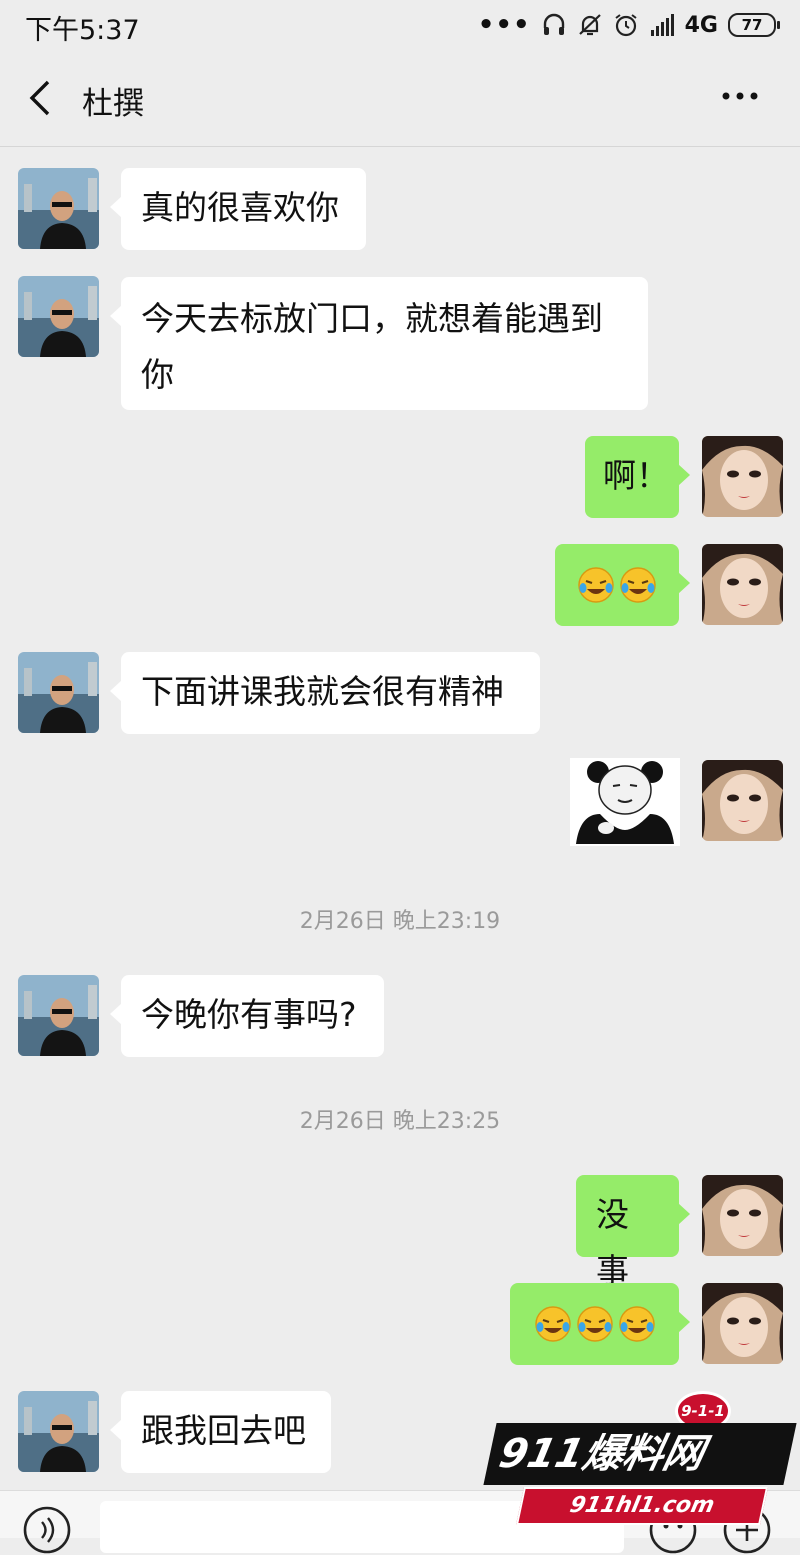  What do you see at coordinates (612, 1242) in the screenshot?
I see `message-text: 没事` at bounding box center [612, 1242].